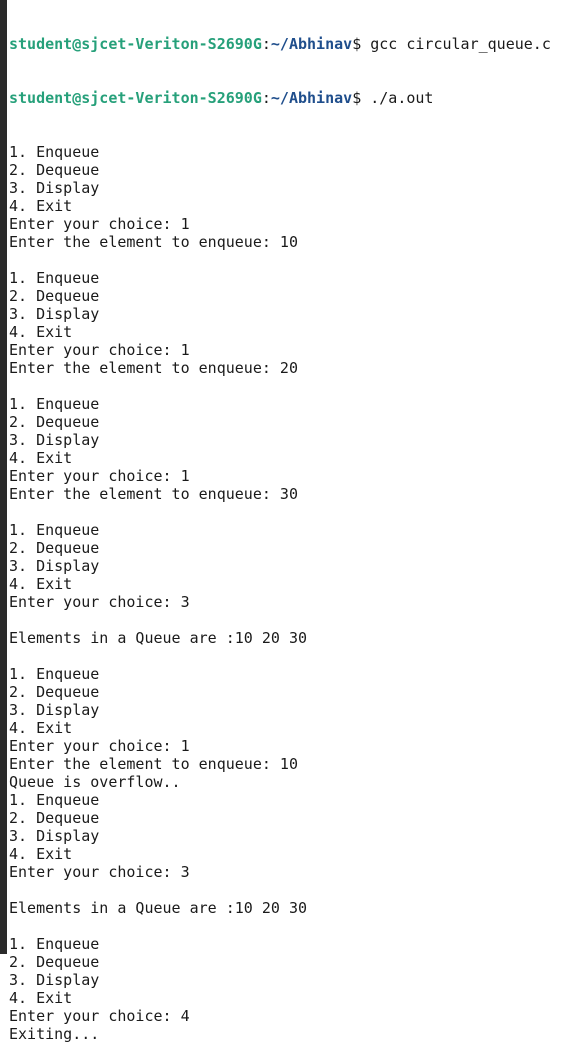 The width and height of the screenshot is (564, 1043). I want to click on output-line: Queue is overflow.., so click(95, 782).